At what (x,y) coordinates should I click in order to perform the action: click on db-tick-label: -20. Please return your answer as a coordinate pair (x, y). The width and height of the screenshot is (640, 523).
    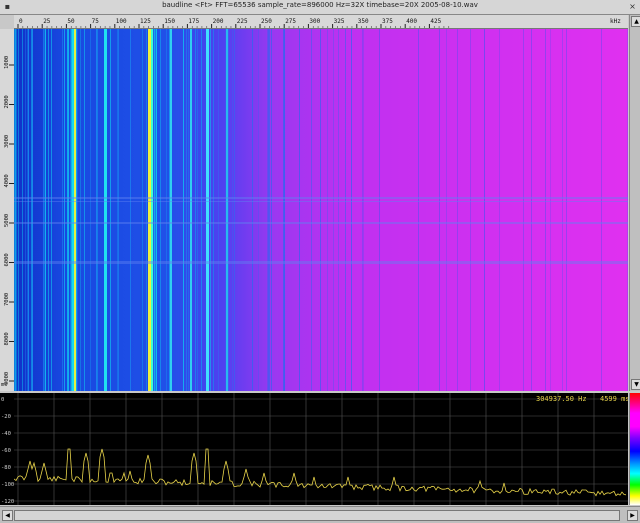
    Looking at the image, I should click on (6, 417).